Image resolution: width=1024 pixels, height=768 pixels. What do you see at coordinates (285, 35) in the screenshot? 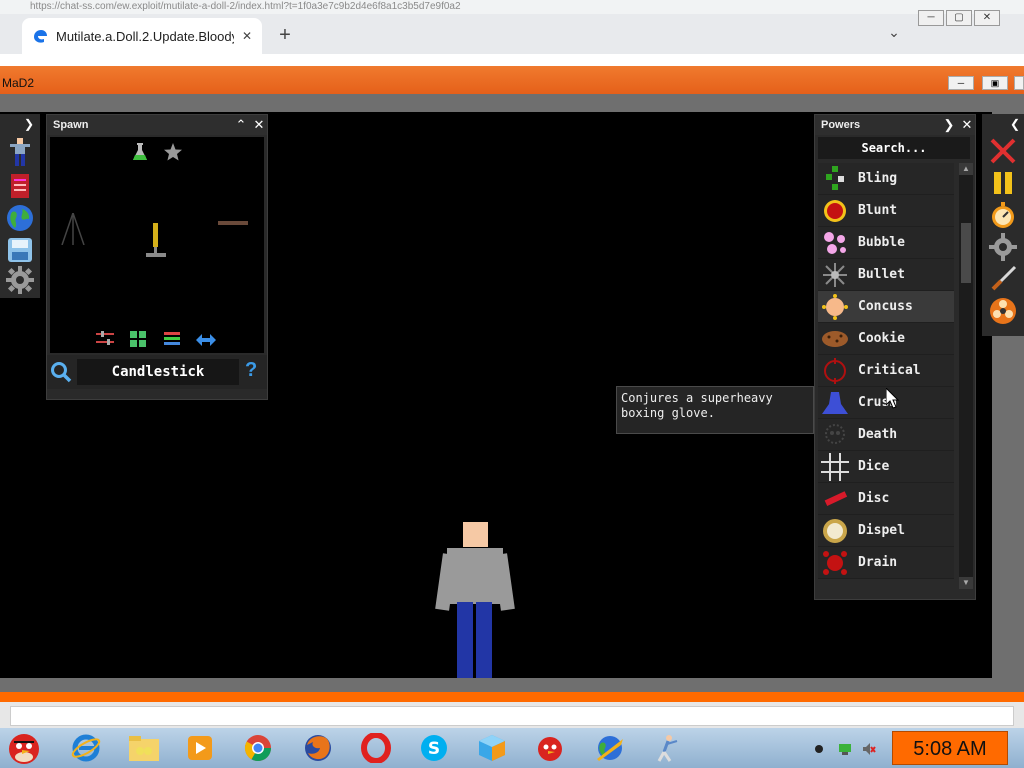
I see `new-tab-button: +` at bounding box center [285, 35].